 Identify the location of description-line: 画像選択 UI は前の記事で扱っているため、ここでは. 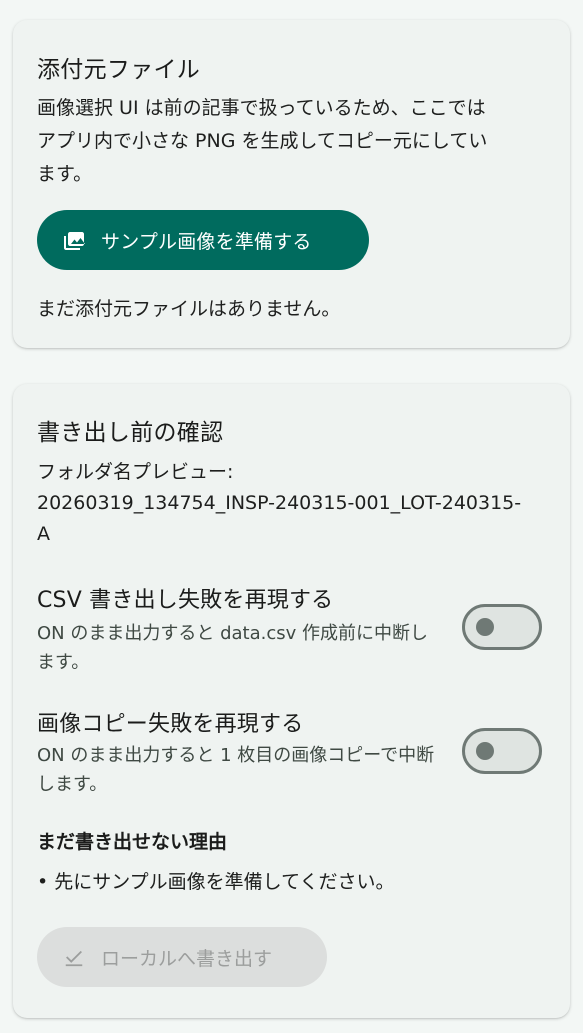
(261, 108).